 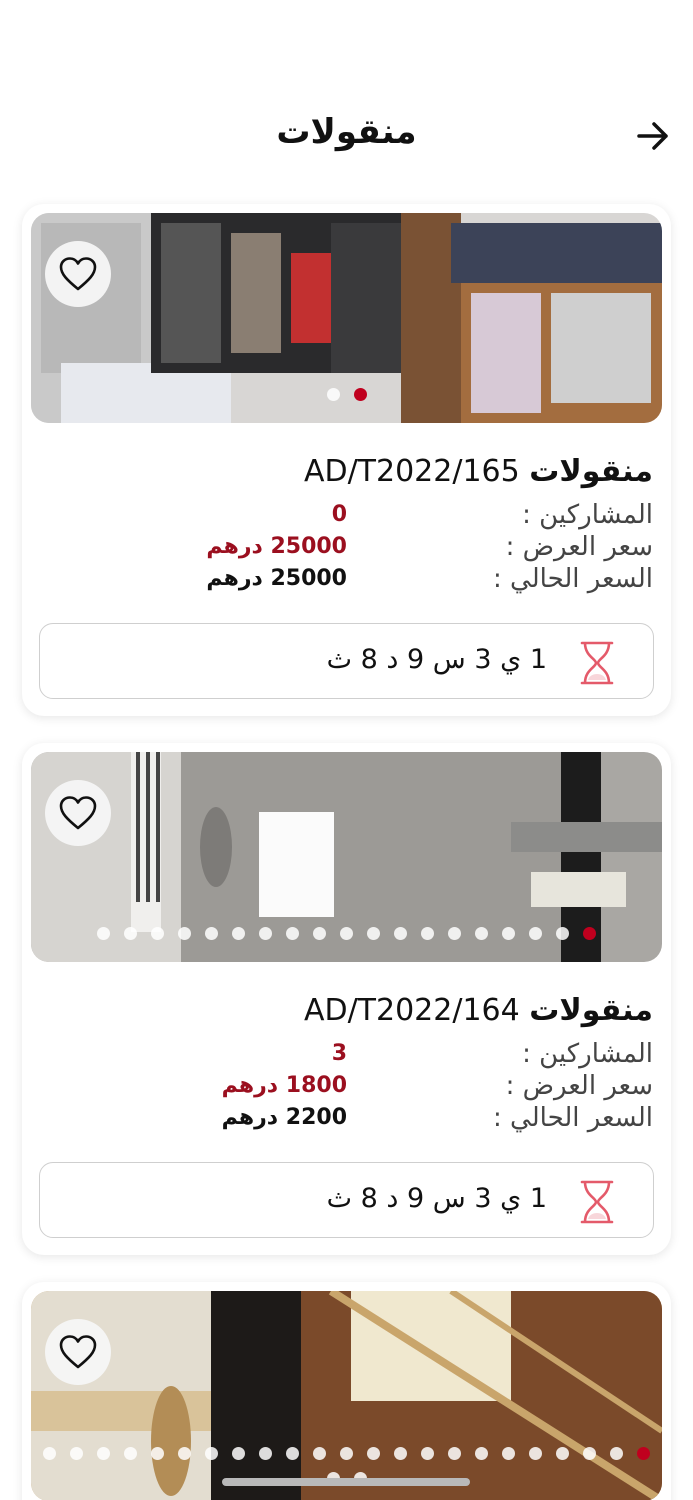 What do you see at coordinates (276, 578) in the screenshot?
I see `current-price-value: 25000 درهم` at bounding box center [276, 578].